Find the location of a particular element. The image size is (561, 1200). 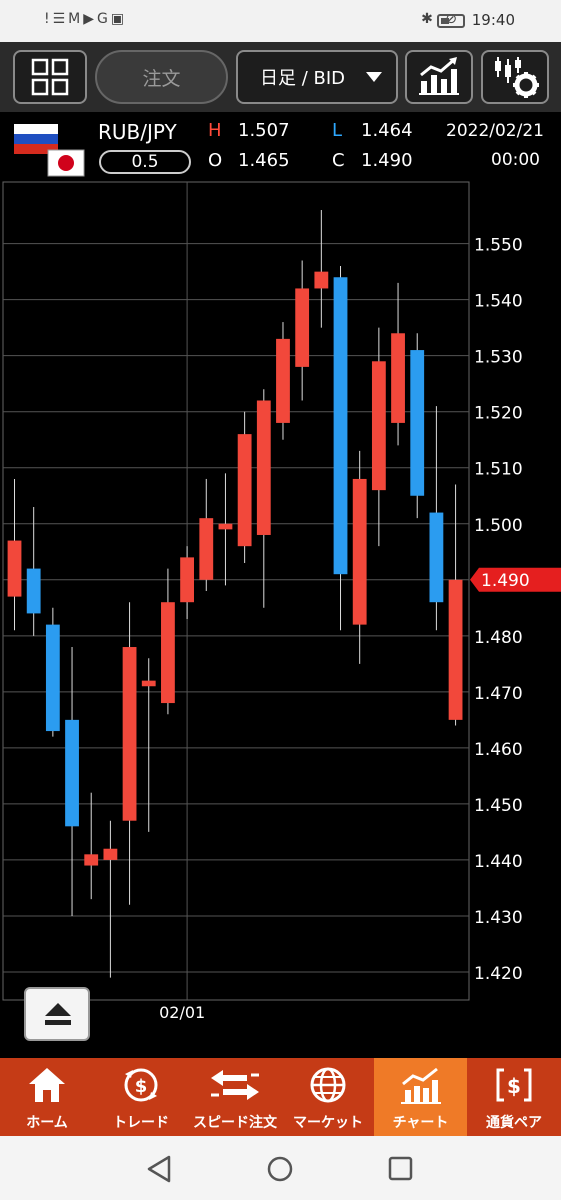

nav-home: ホーム is located at coordinates (47, 1097).